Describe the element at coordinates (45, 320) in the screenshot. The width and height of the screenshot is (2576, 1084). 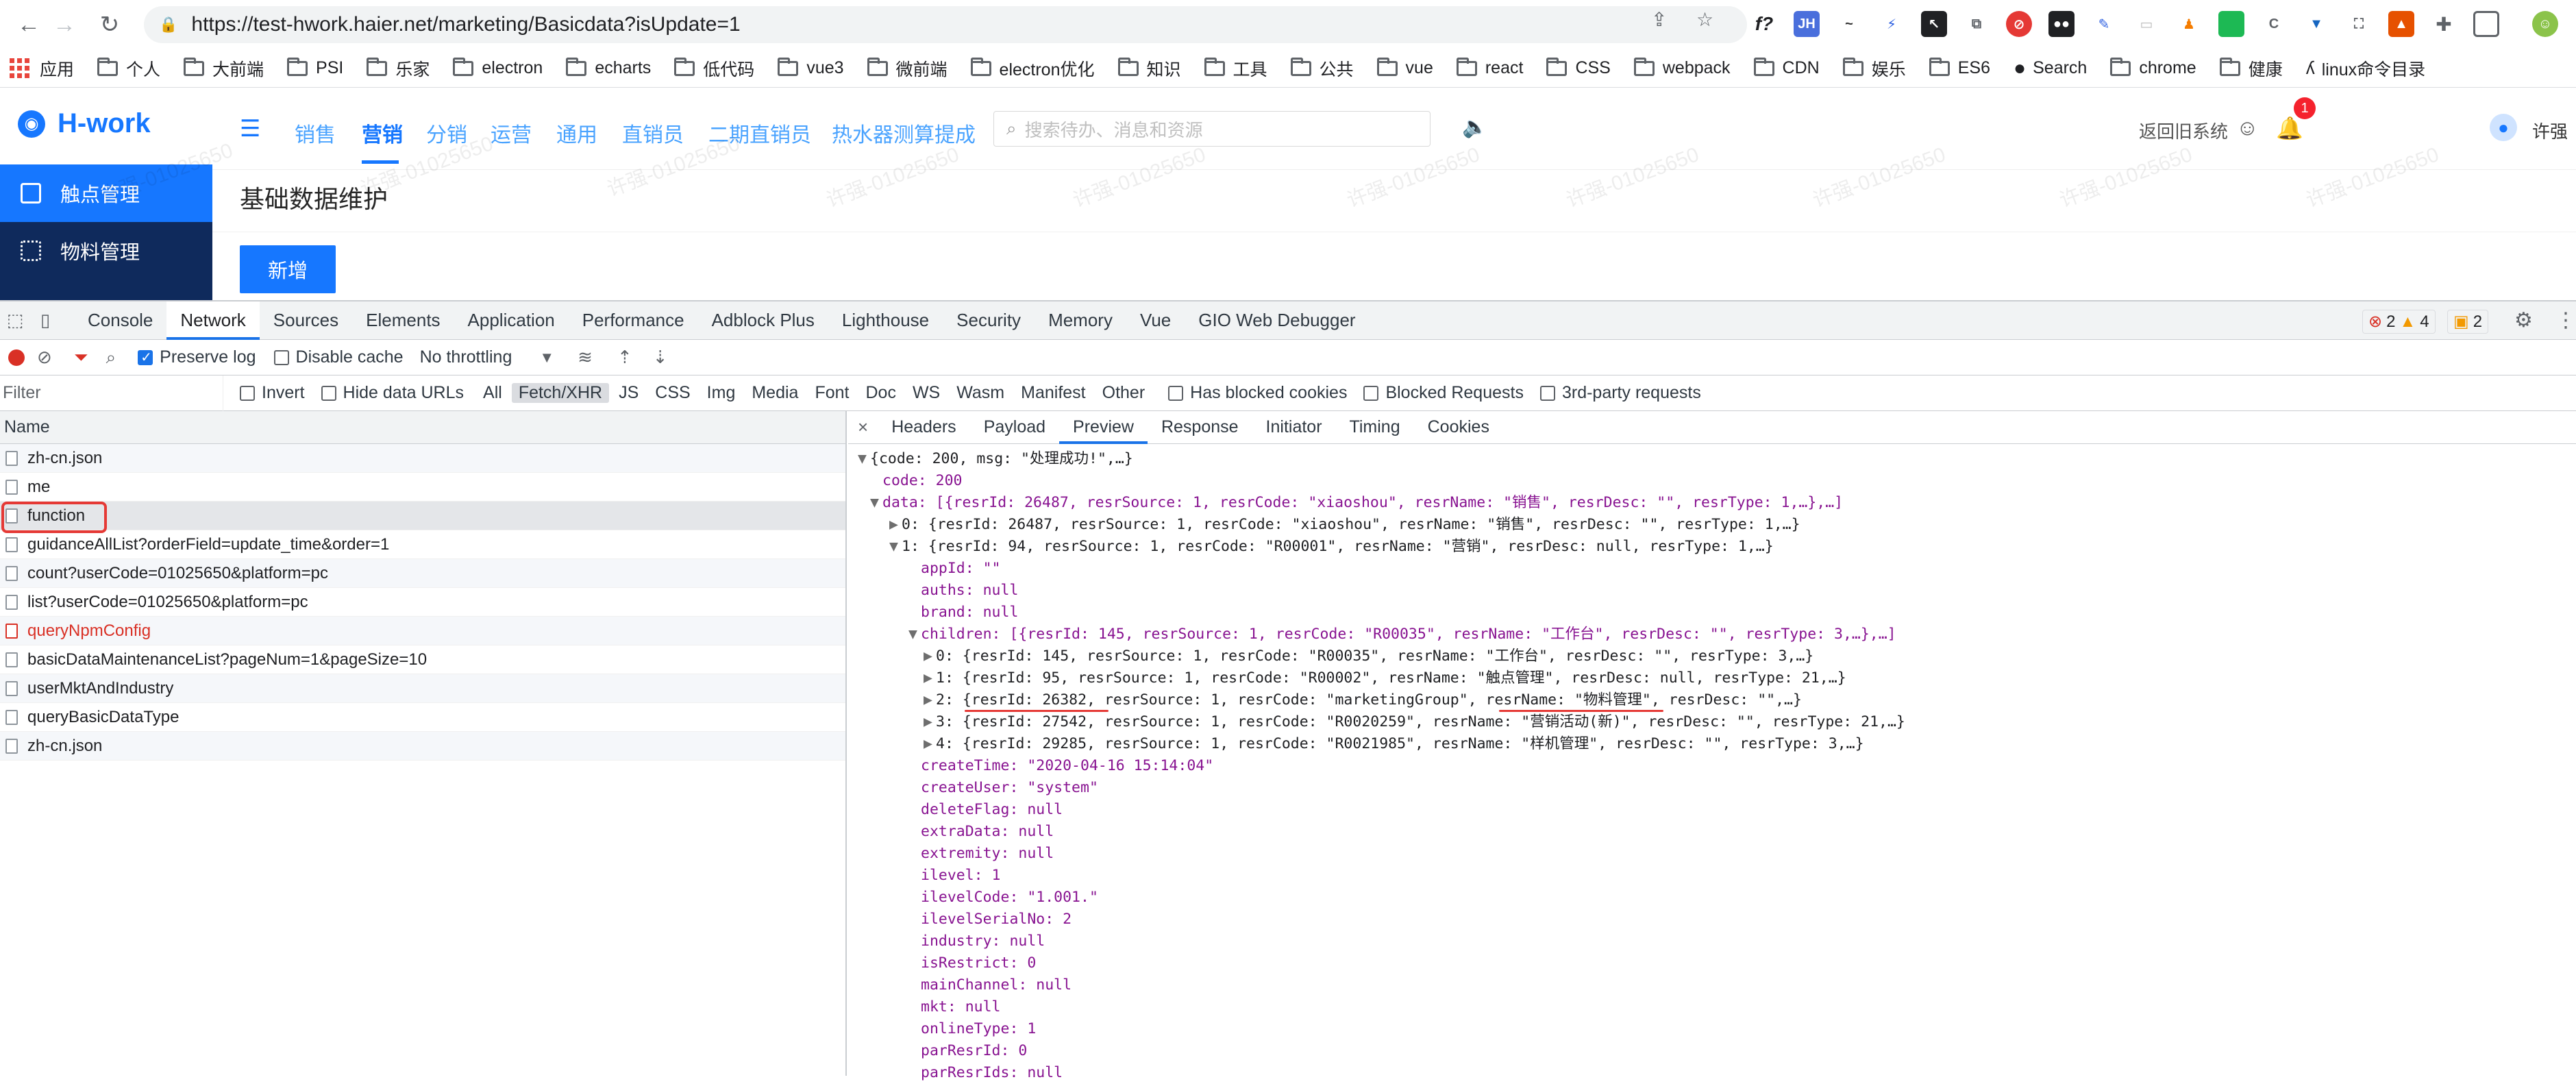
I see `device-toolbar-icon: ▯` at that location.